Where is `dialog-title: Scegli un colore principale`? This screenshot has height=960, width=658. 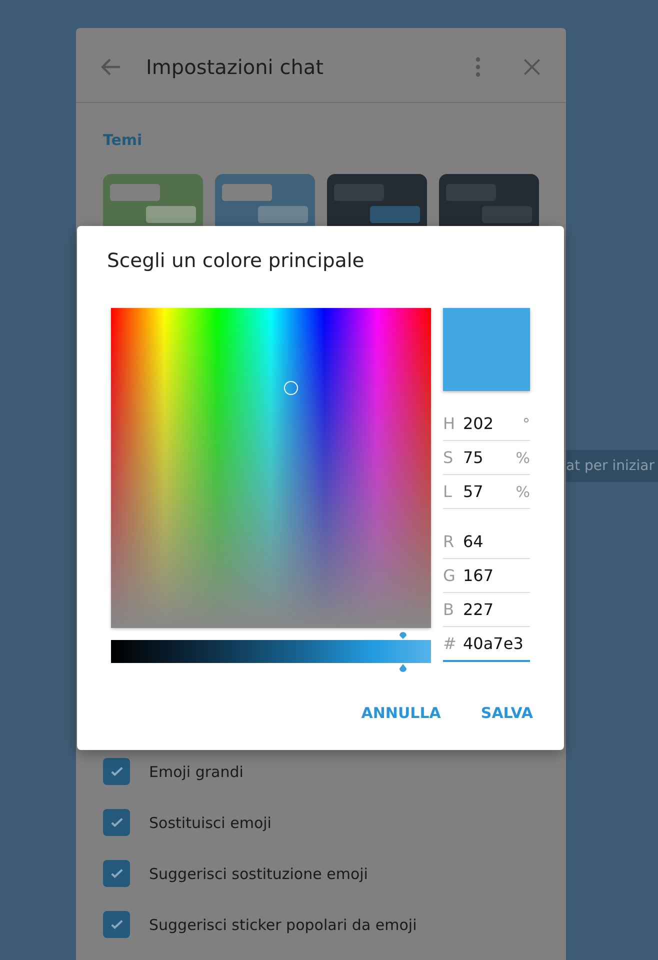 dialog-title: Scegli un colore principale is located at coordinates (235, 261).